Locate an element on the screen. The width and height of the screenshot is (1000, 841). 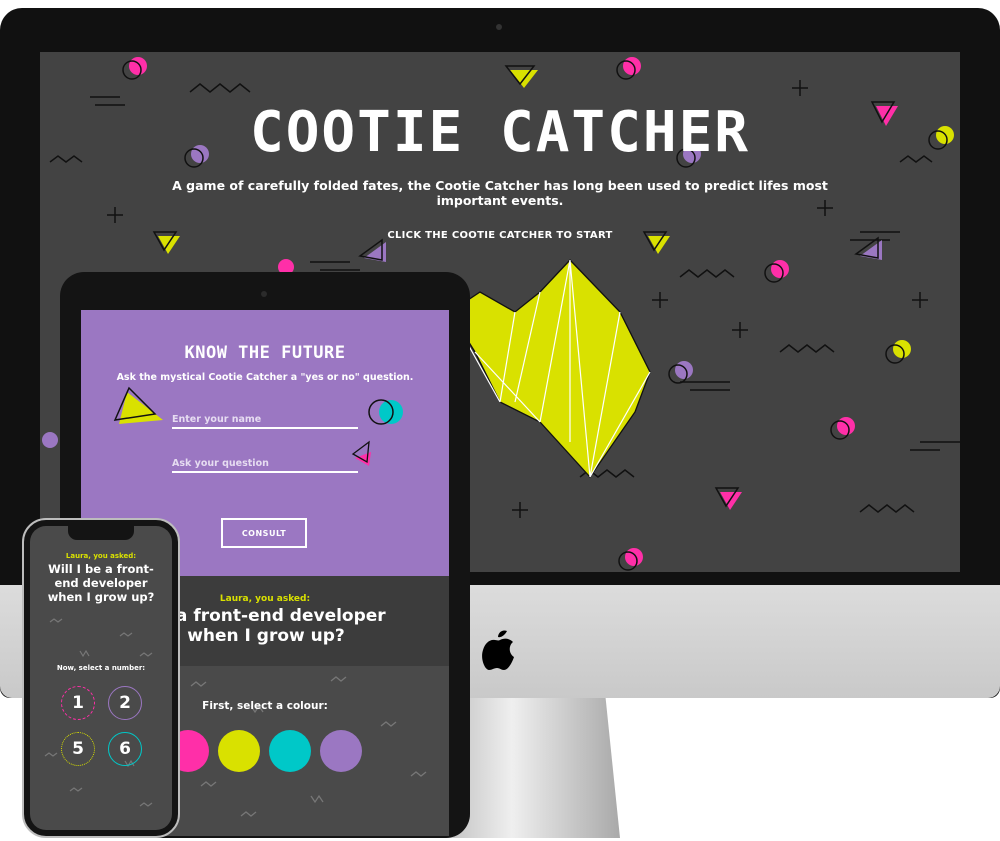
number-button-5: 5 is located at coordinates (78, 749).